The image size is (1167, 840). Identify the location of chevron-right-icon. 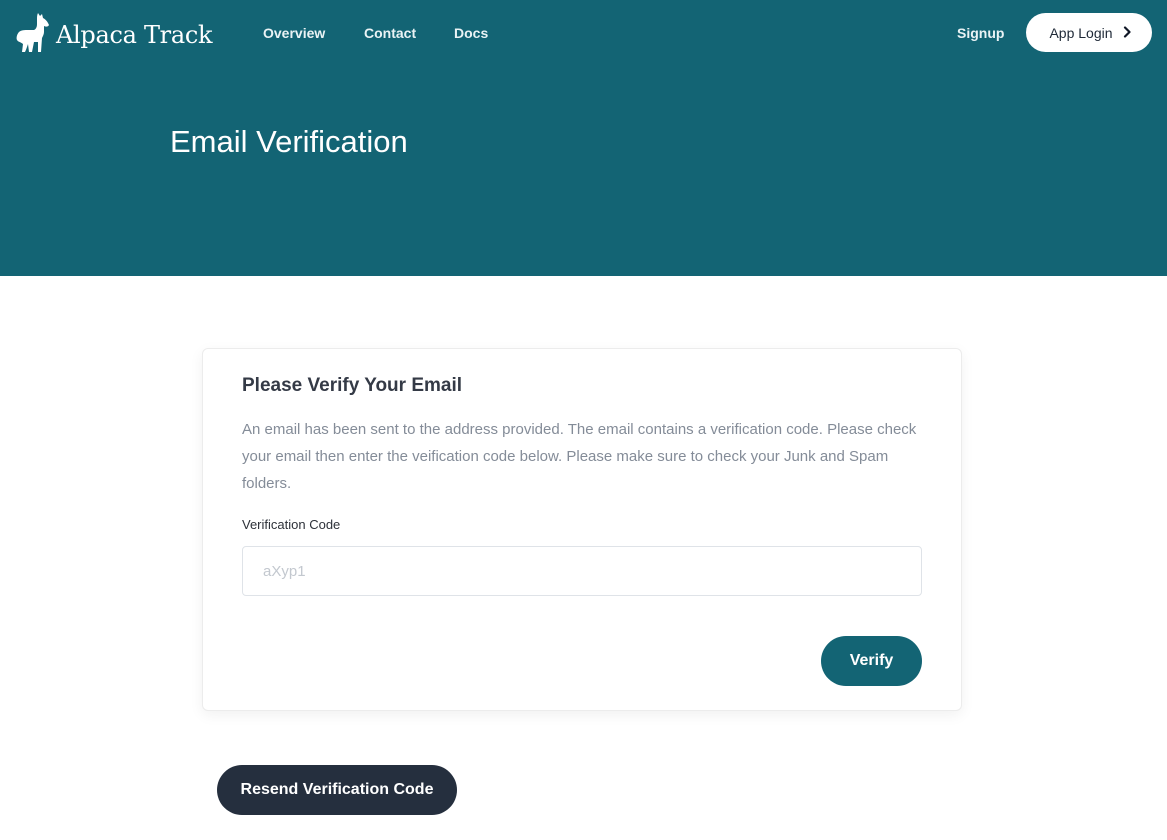
(1127, 33).